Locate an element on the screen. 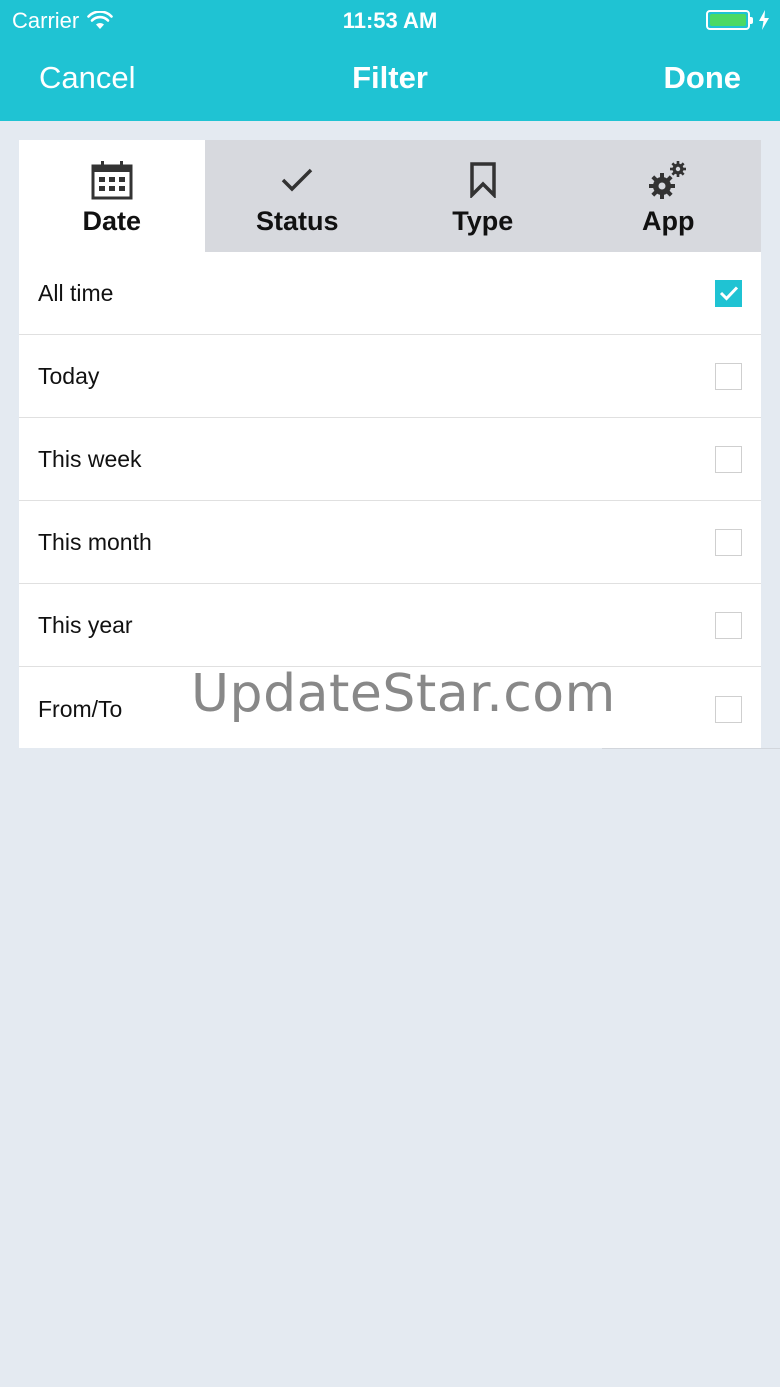  divider is located at coordinates (691, 748).